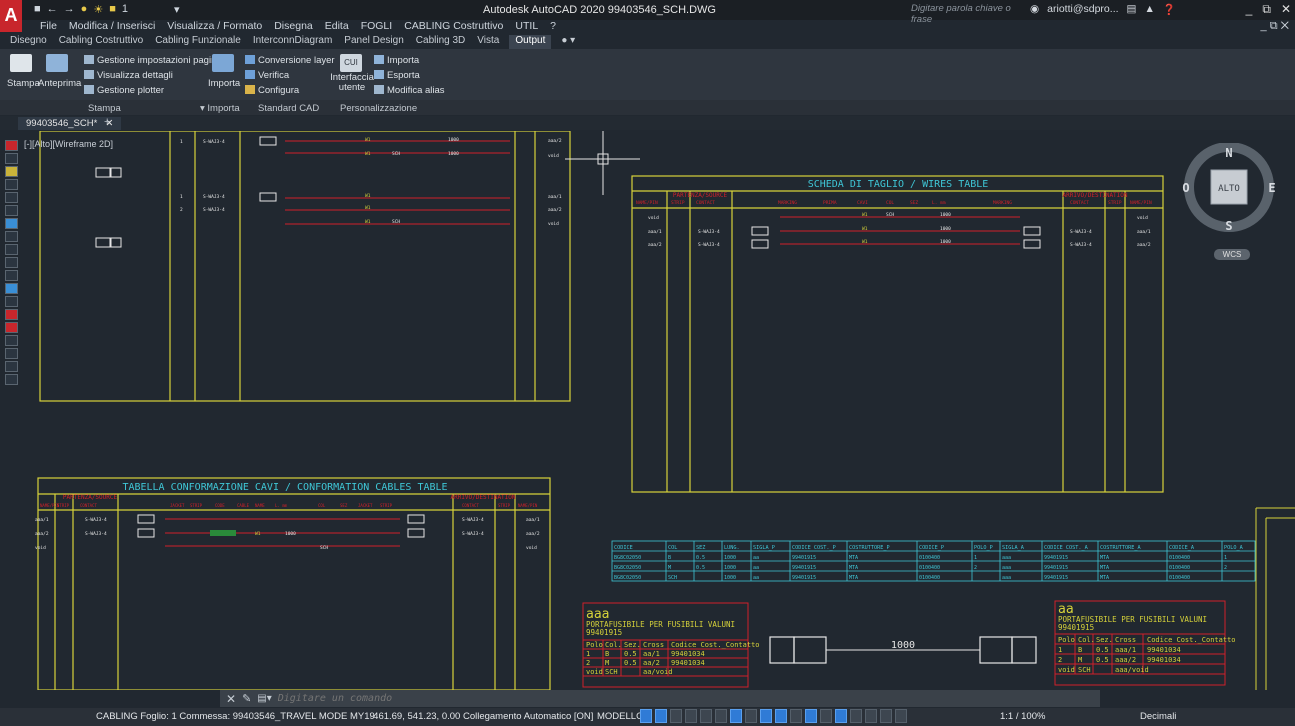 The width and height of the screenshot is (1295, 726). I want to click on selection-cycling-icon, so click(781, 716).